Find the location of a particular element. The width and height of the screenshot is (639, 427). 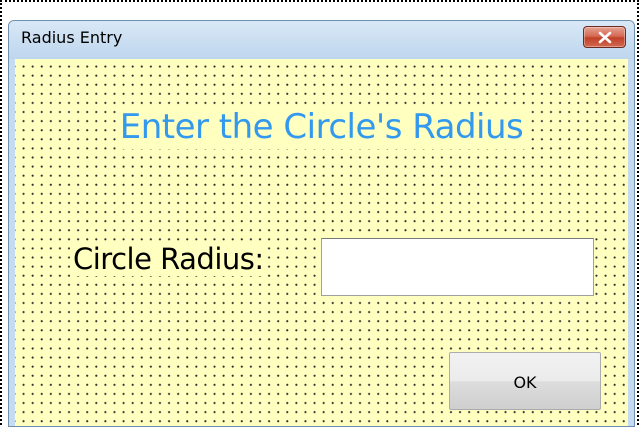

circle-radius-label: Circle Radius: is located at coordinates (168, 259).